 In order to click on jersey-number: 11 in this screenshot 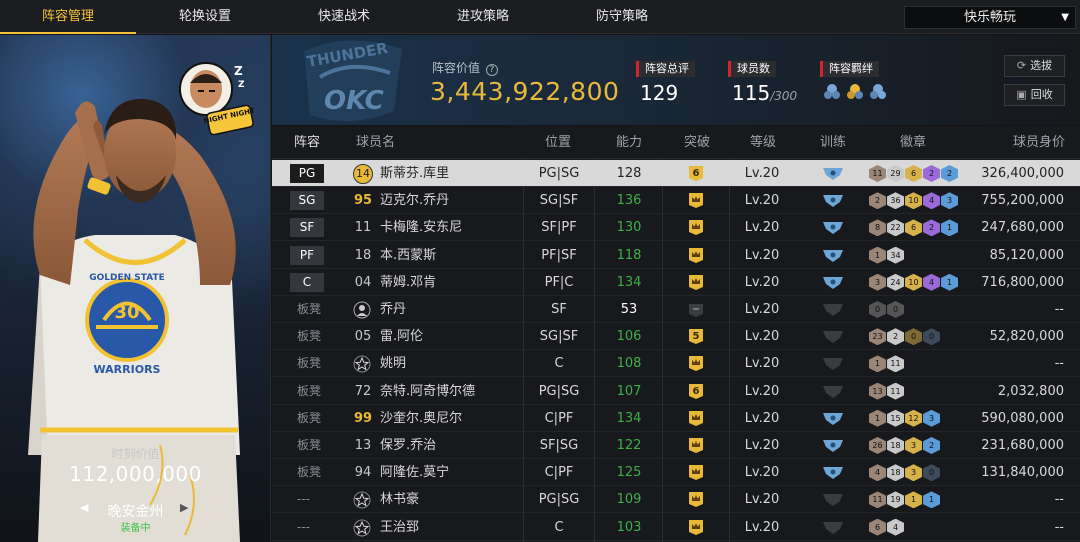, I will do `click(363, 228)`.